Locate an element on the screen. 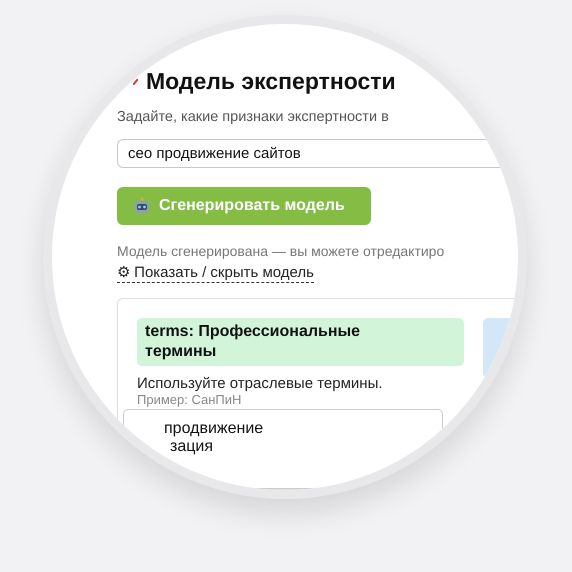 Image resolution: width=572 pixels, height=572 pixels. keywords-field: продвижение зация is located at coordinates (283, 449).